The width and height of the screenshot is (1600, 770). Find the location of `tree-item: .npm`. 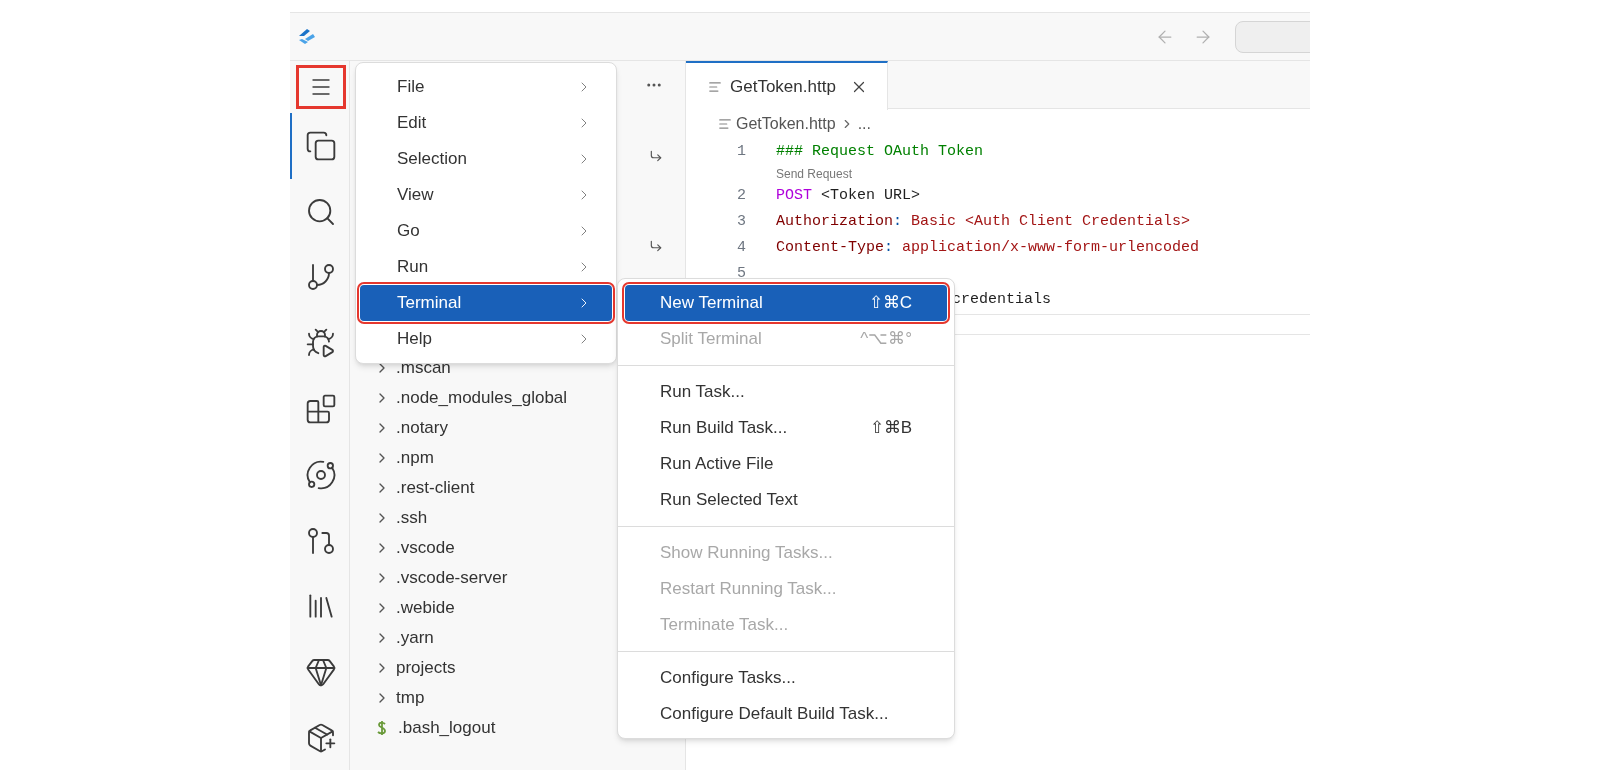

tree-item: .npm is located at coordinates (404, 458).